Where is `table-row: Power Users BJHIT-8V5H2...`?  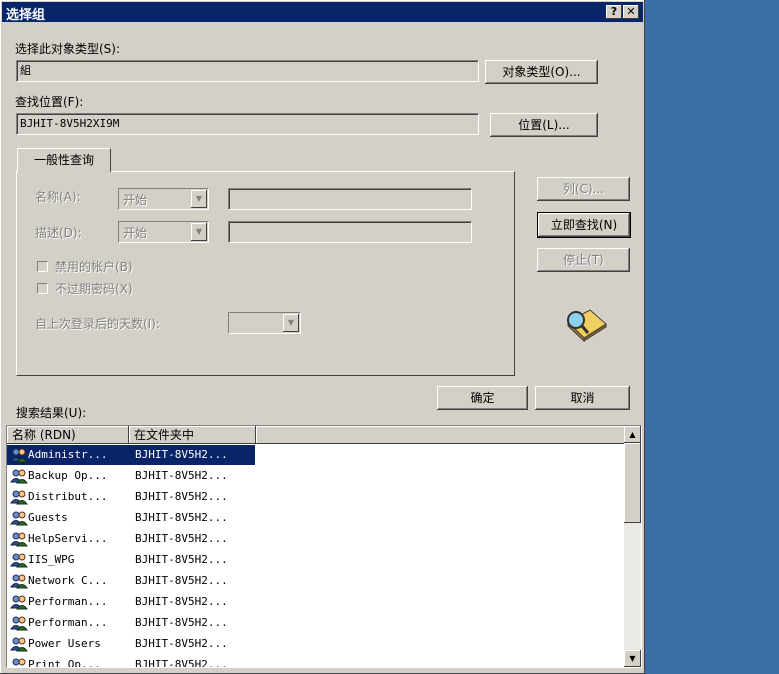 table-row: Power Users BJHIT-8V5H2... is located at coordinates (131, 644).